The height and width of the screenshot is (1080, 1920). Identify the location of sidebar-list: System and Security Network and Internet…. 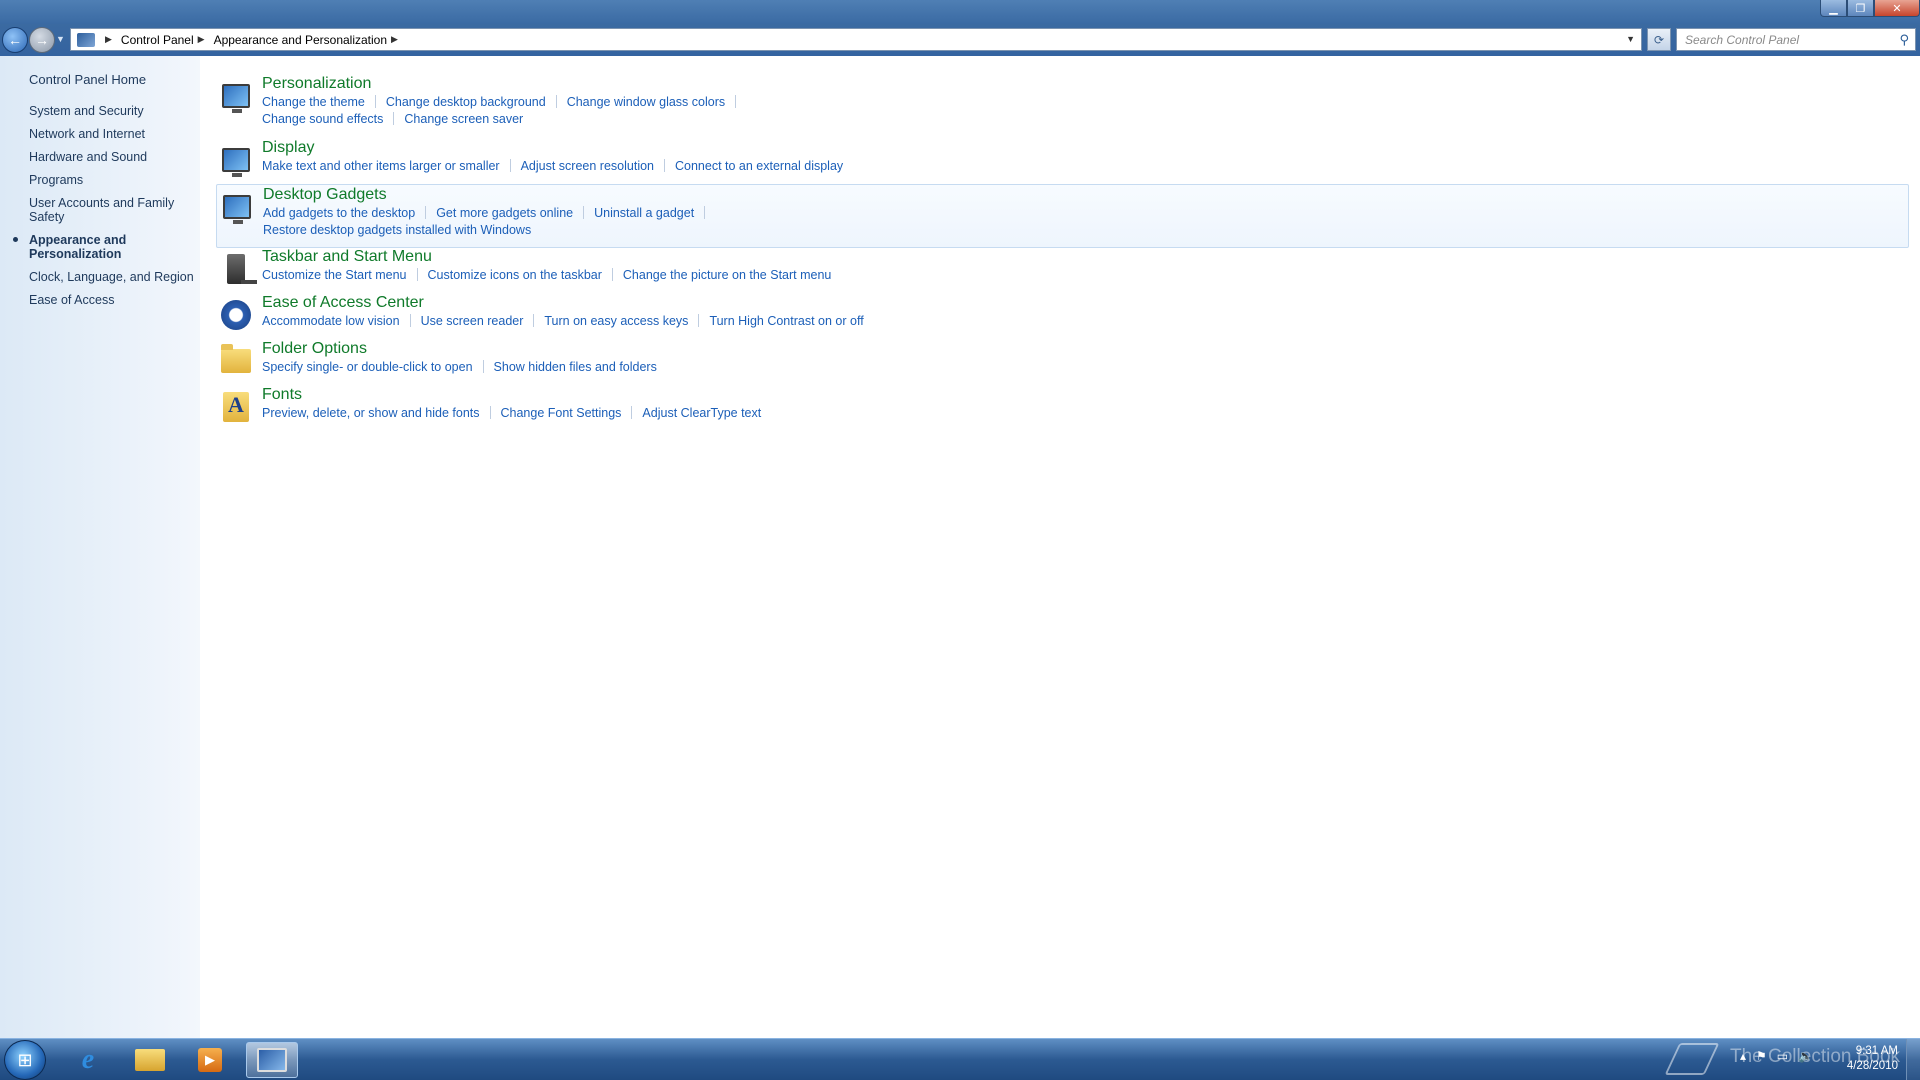
(105, 210).